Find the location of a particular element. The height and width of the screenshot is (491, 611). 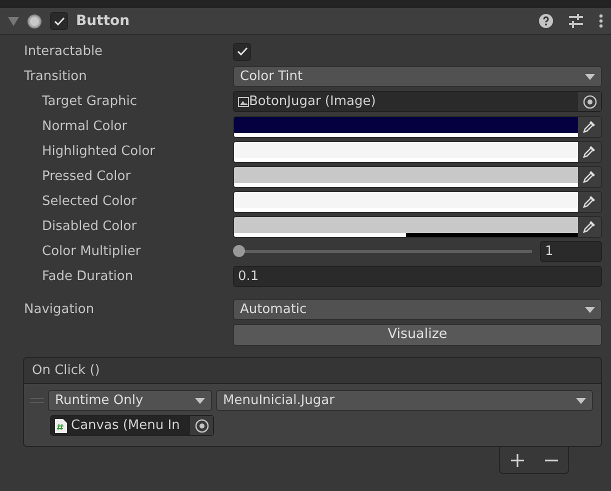

component-title: Button is located at coordinates (103, 21).